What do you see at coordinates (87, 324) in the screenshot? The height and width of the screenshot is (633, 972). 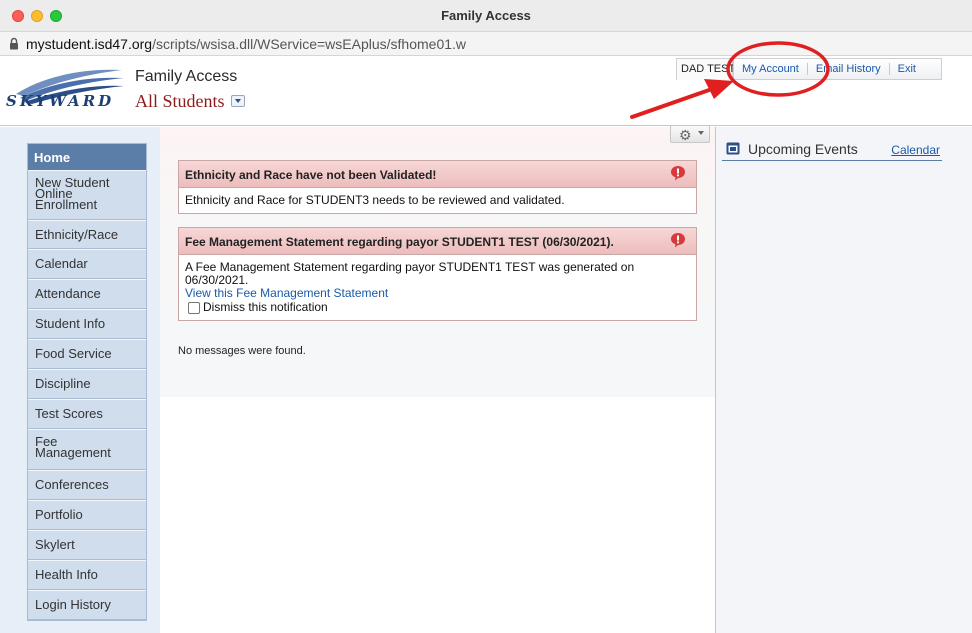 I see `sidebar-item-student-info: Student Info` at bounding box center [87, 324].